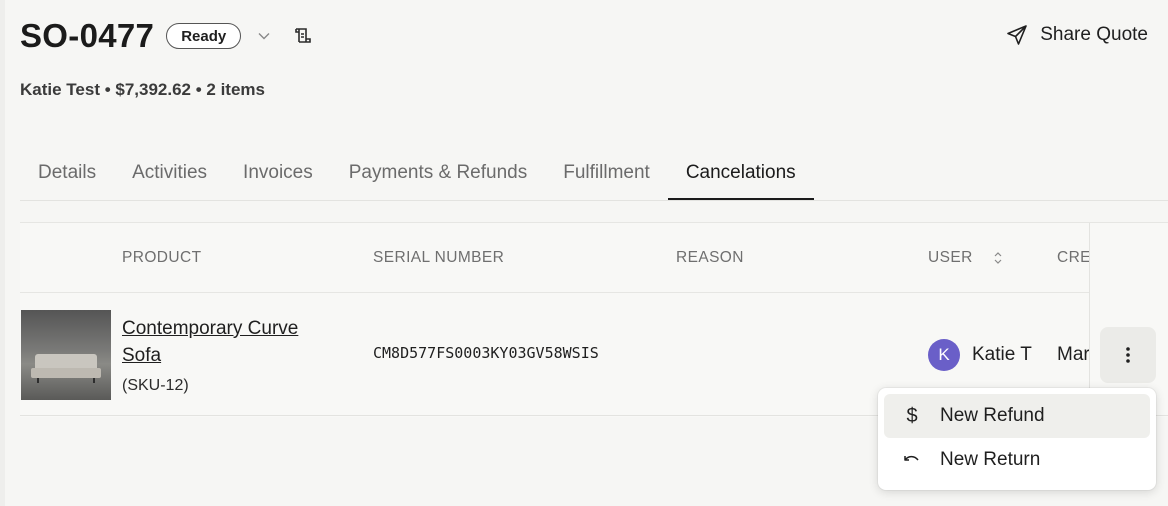 This screenshot has width=1168, height=506. I want to click on serial-number: CM8D577FS0003KY03GV58WSIS, so click(486, 353).